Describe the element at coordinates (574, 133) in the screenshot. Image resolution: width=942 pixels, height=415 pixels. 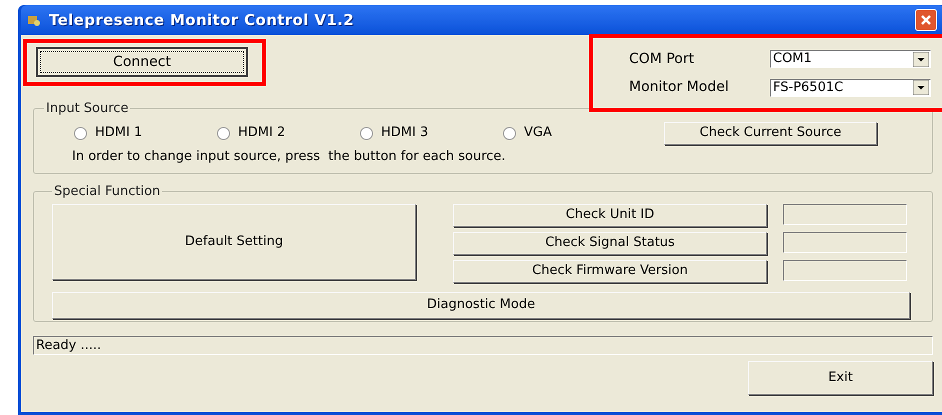
I see `radio-option: VGA` at that location.